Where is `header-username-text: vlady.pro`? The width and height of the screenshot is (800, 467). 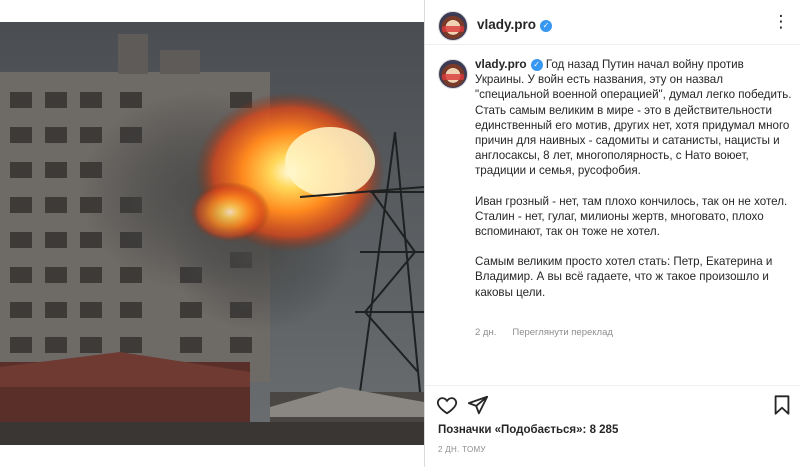
header-username-text: vlady.pro is located at coordinates (506, 24).